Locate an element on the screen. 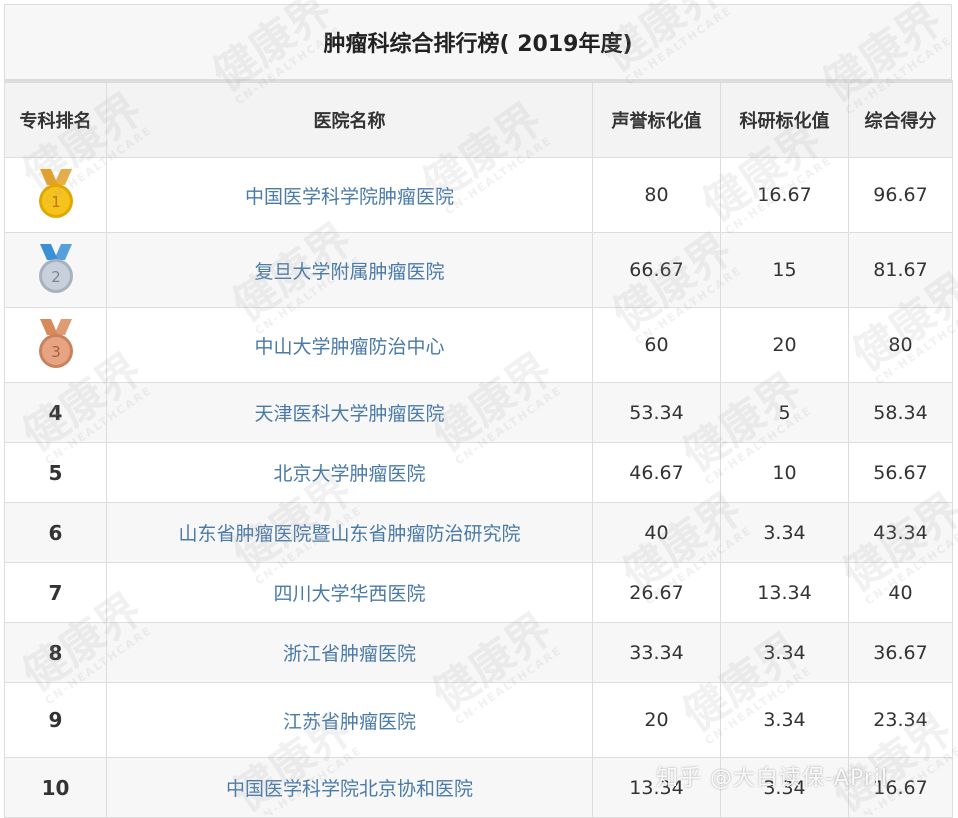 The image size is (958, 818). rank-cell: 4 is located at coordinates (55, 412).